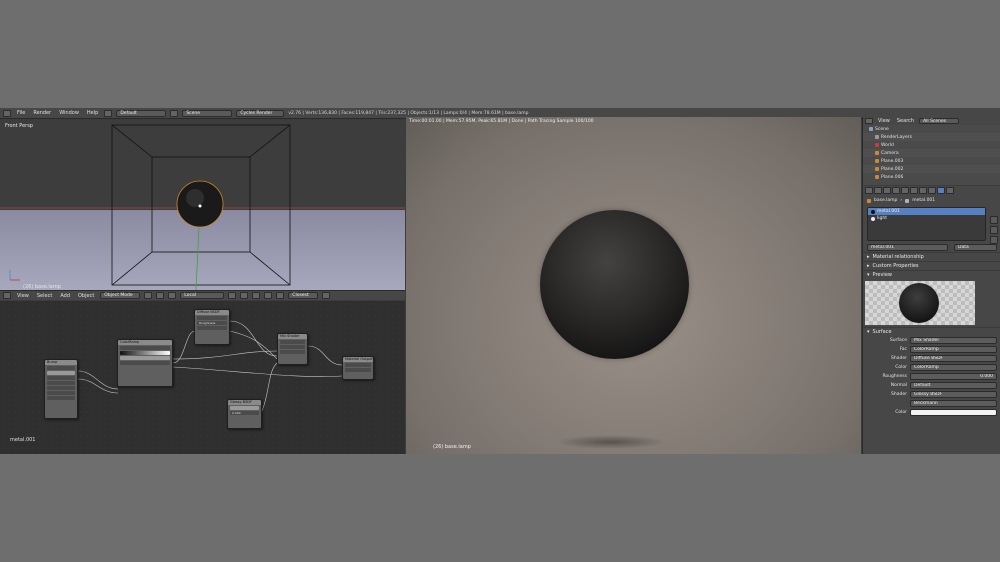  Describe the element at coordinates (953, 385) in the screenshot. I see `normal-select: Default` at that location.